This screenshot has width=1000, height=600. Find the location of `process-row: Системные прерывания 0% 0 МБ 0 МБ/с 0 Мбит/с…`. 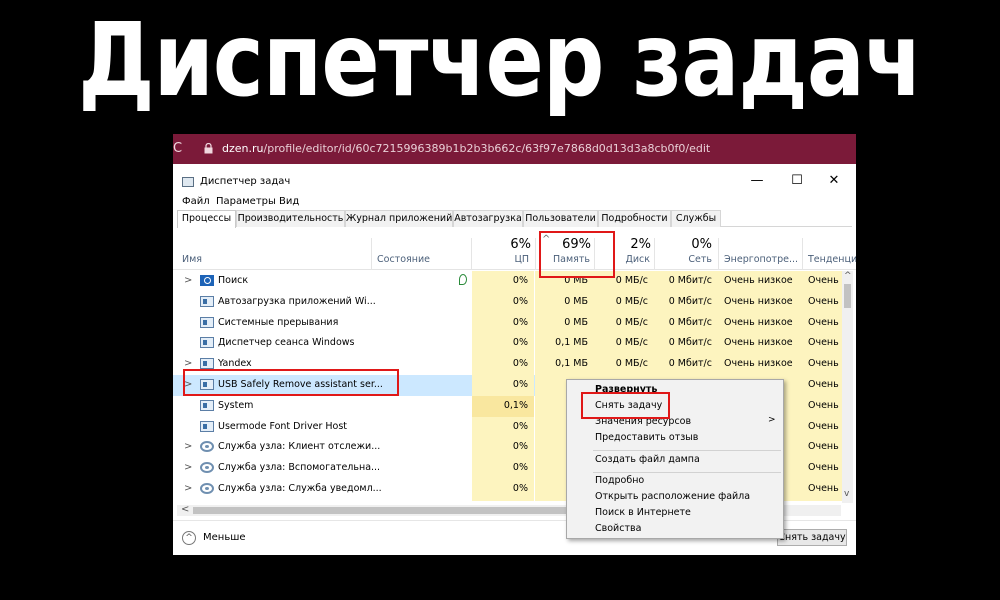

process-row: Системные прерывания 0% 0 МБ 0 МБ/с 0 Мбит/с… is located at coordinates (508, 323).